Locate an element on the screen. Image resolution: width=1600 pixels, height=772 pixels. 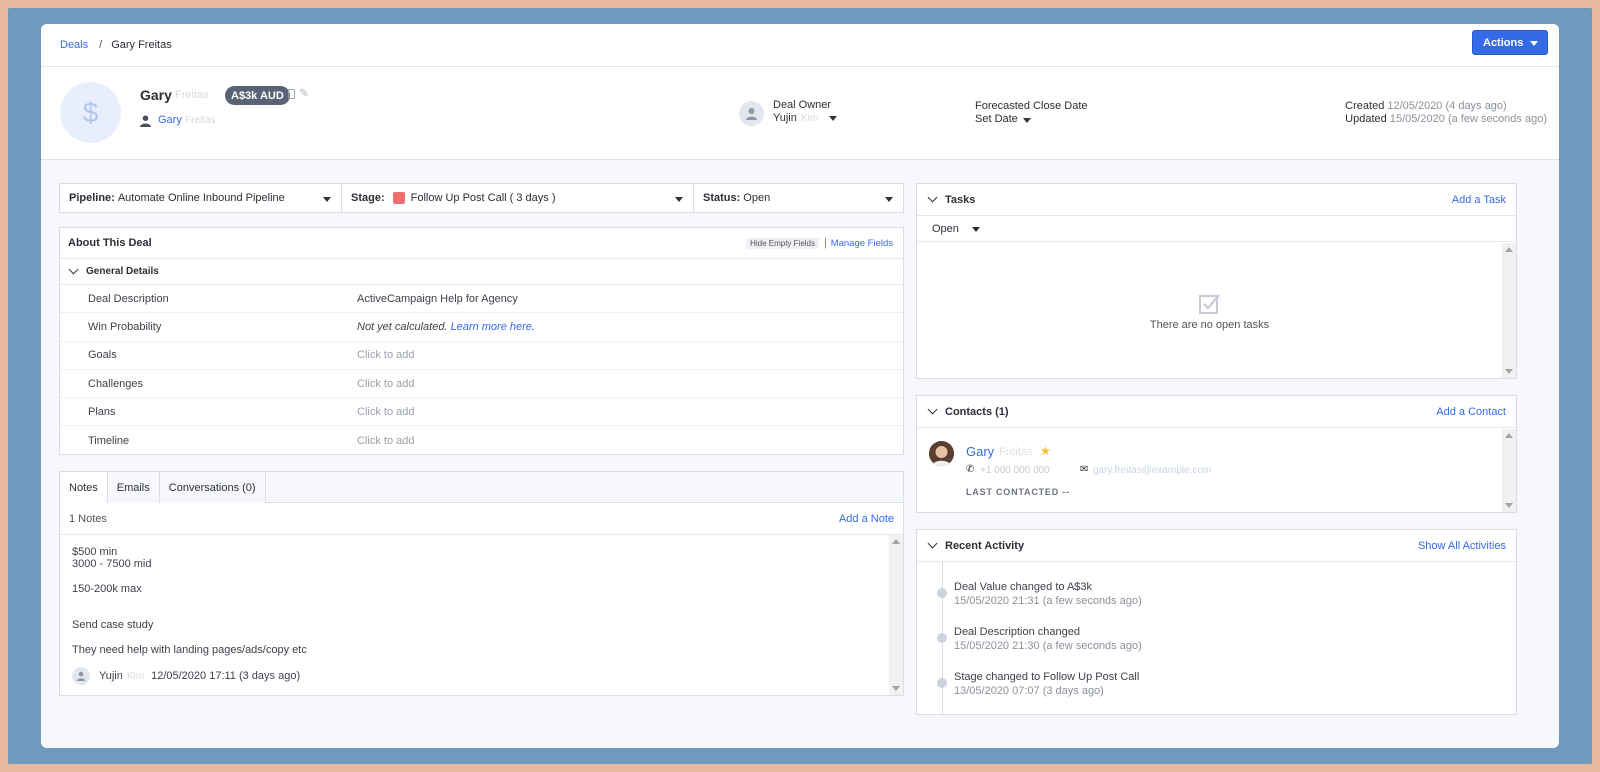
tab-emails: Emails is located at coordinates (133, 487).